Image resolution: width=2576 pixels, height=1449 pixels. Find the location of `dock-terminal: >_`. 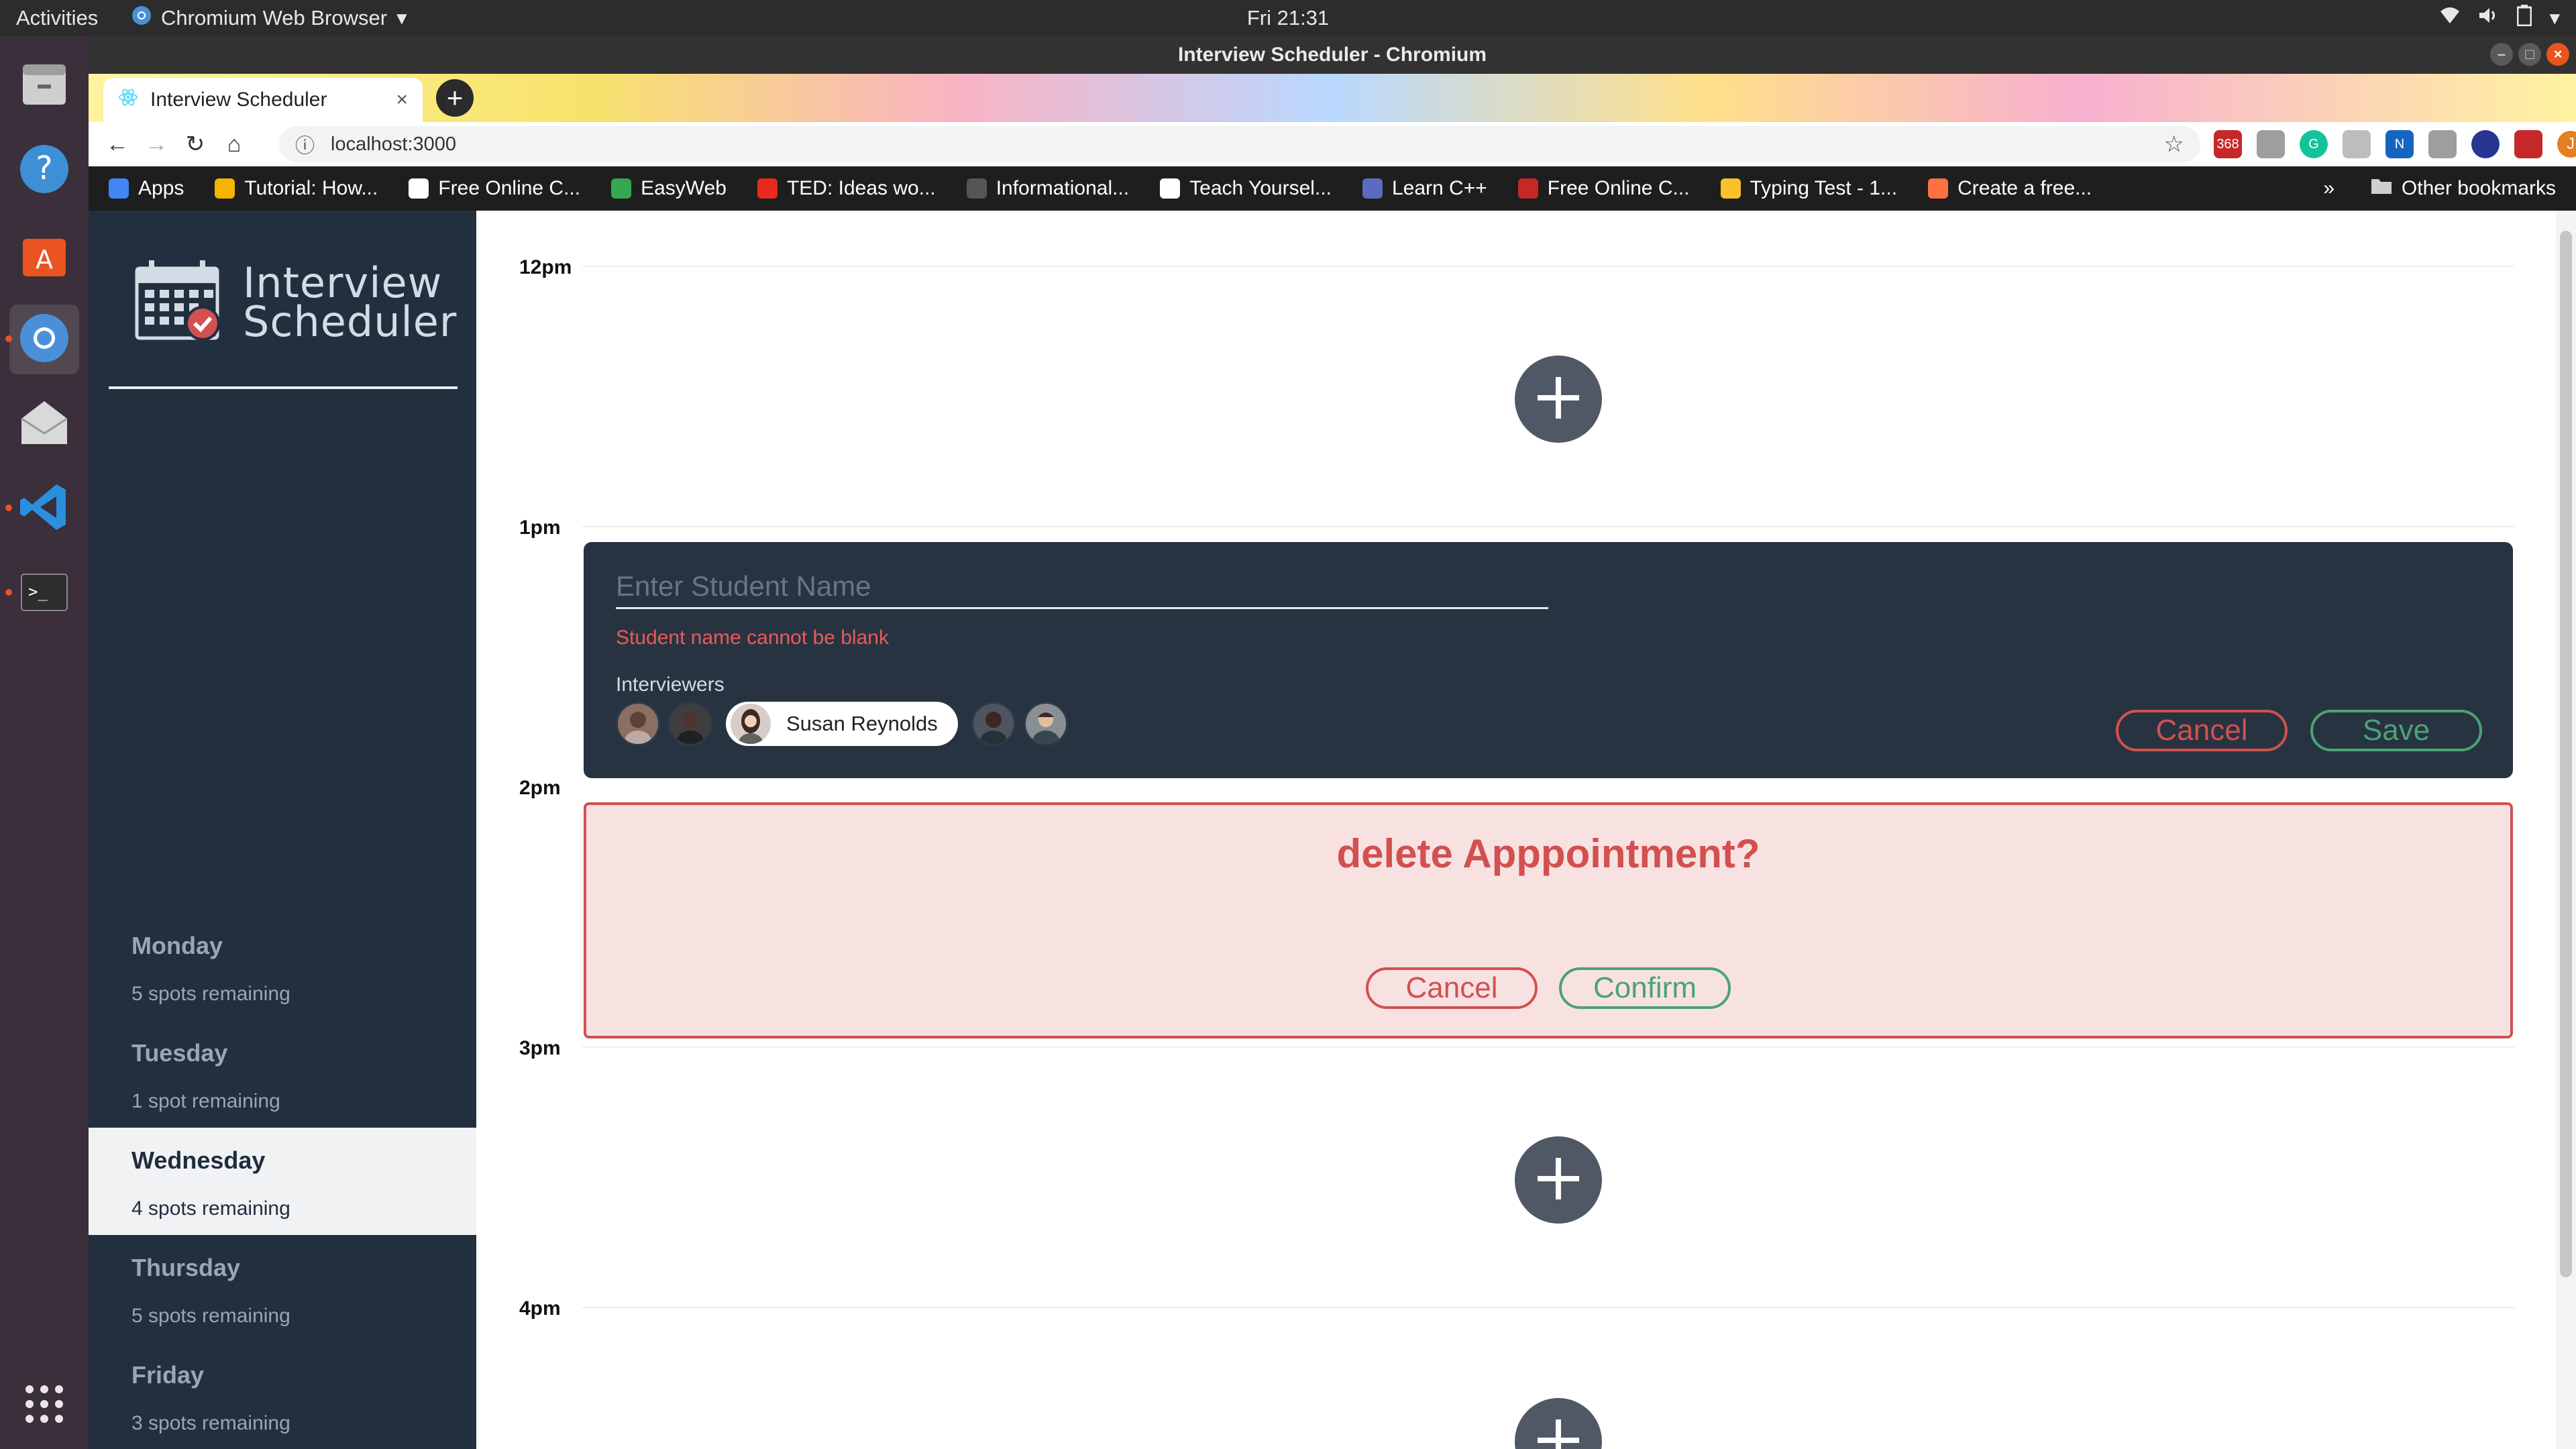

dock-terminal: >_ is located at coordinates (42, 593).